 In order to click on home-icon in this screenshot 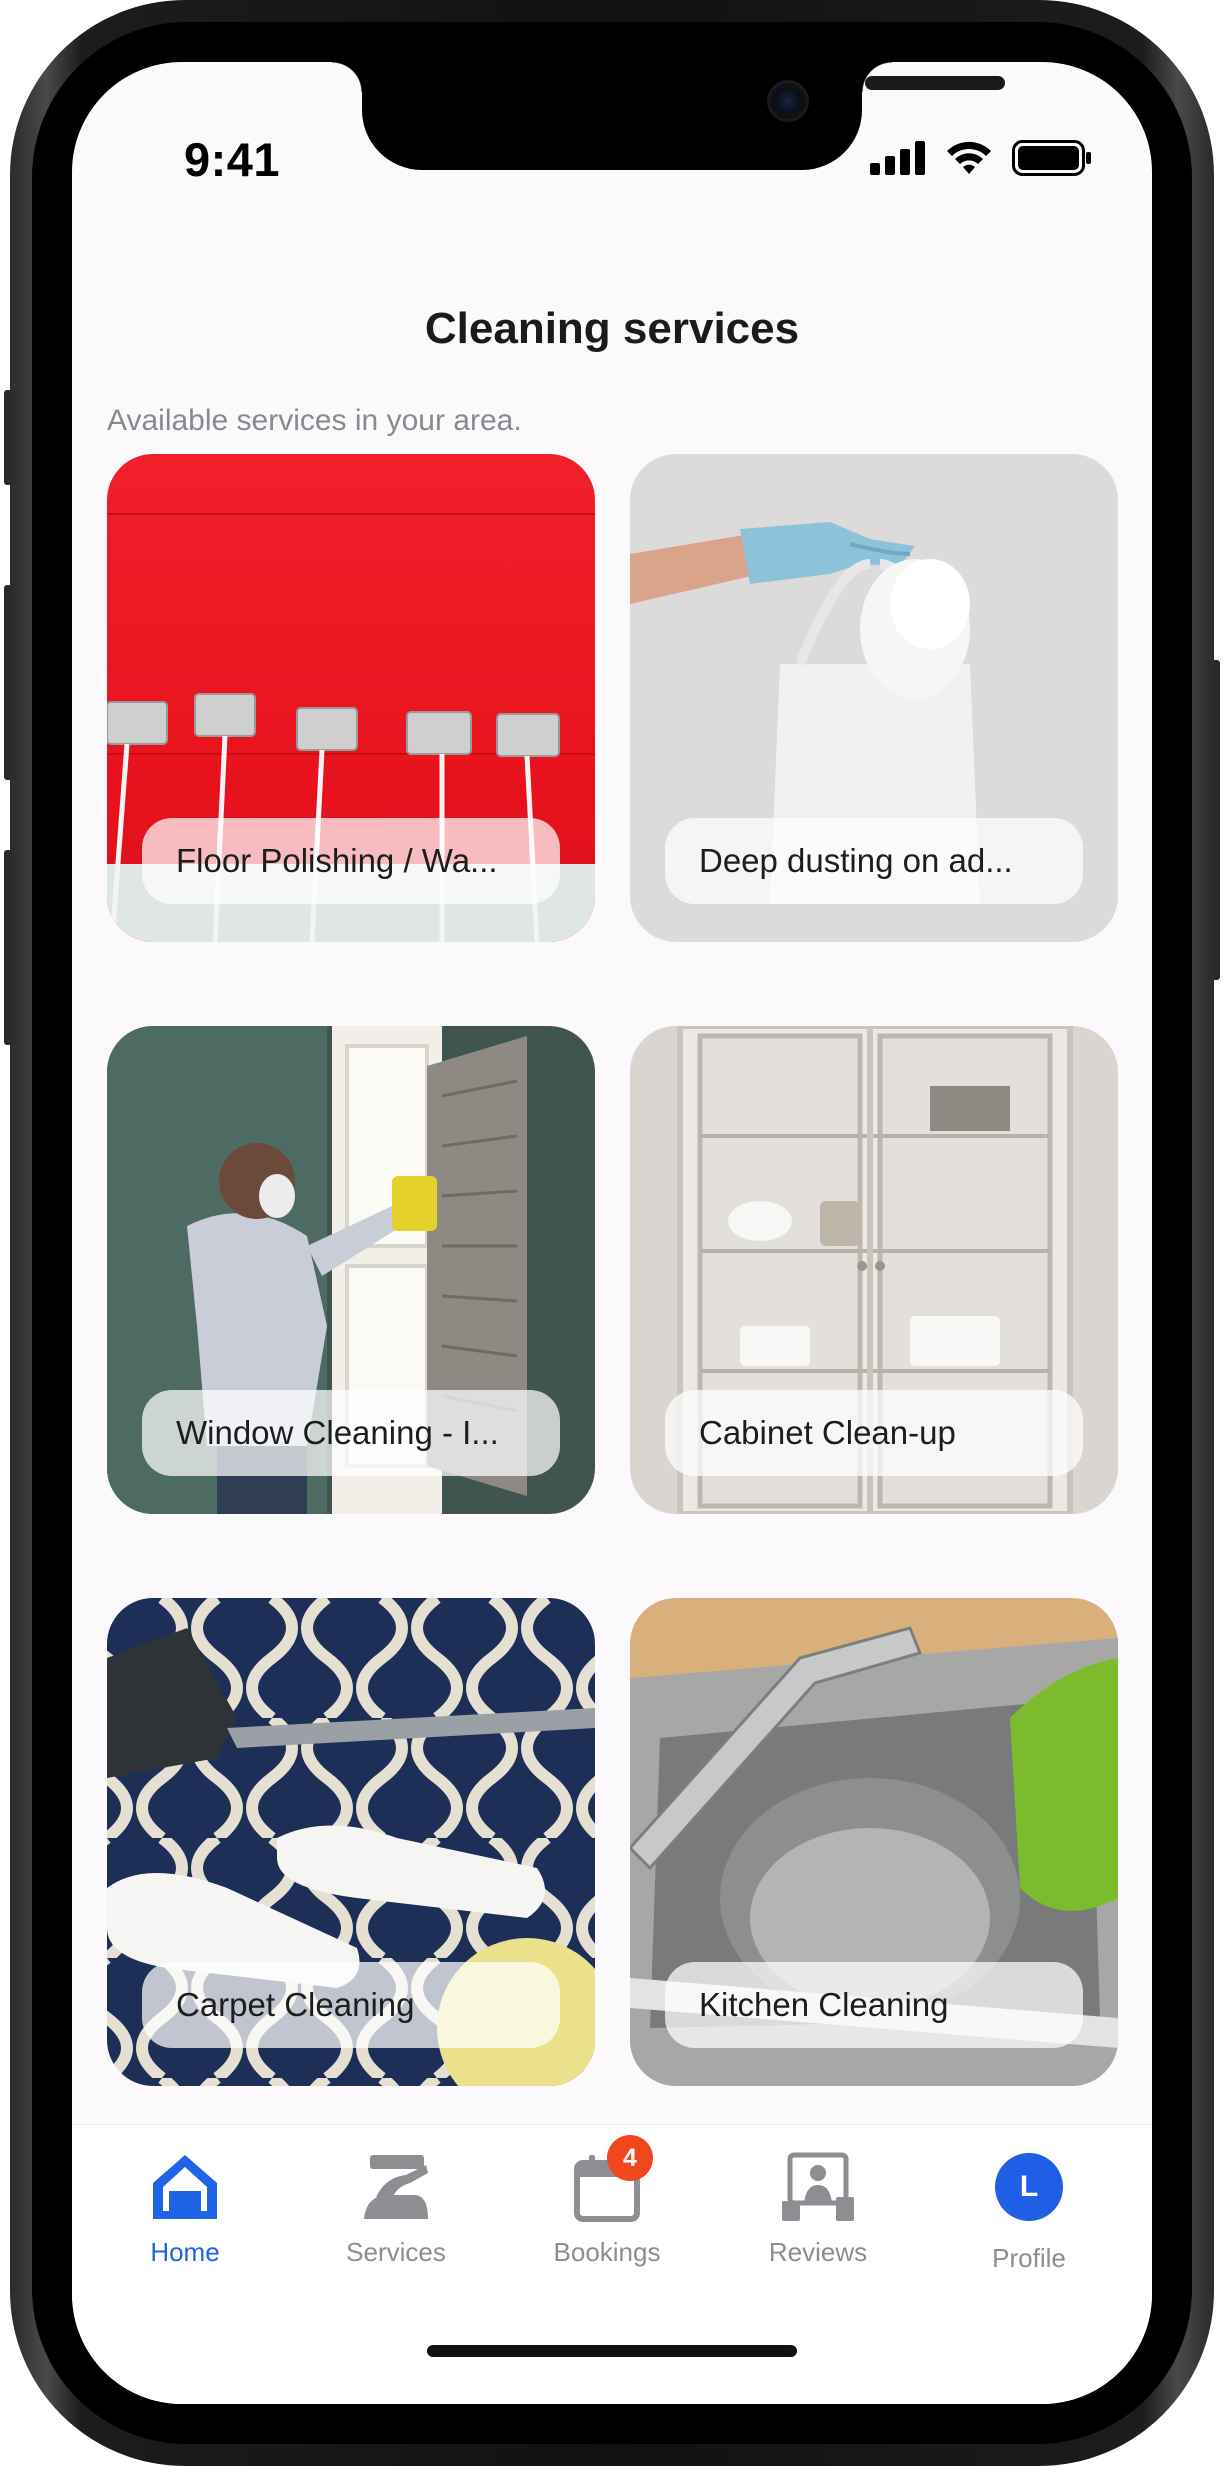, I will do `click(185, 2187)`.